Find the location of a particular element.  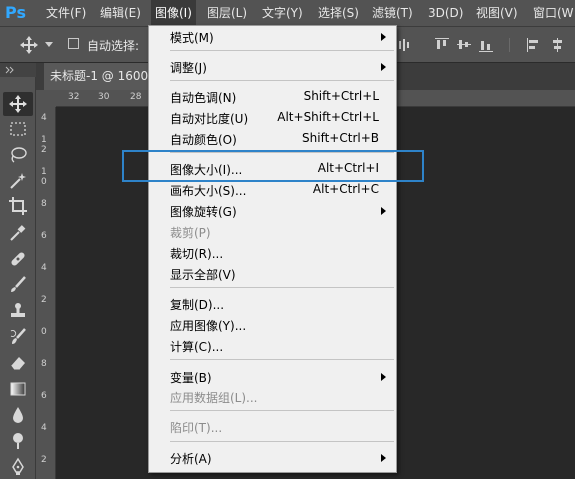

menu-item-image-rotation: 图像旋转(G) is located at coordinates (272, 210).